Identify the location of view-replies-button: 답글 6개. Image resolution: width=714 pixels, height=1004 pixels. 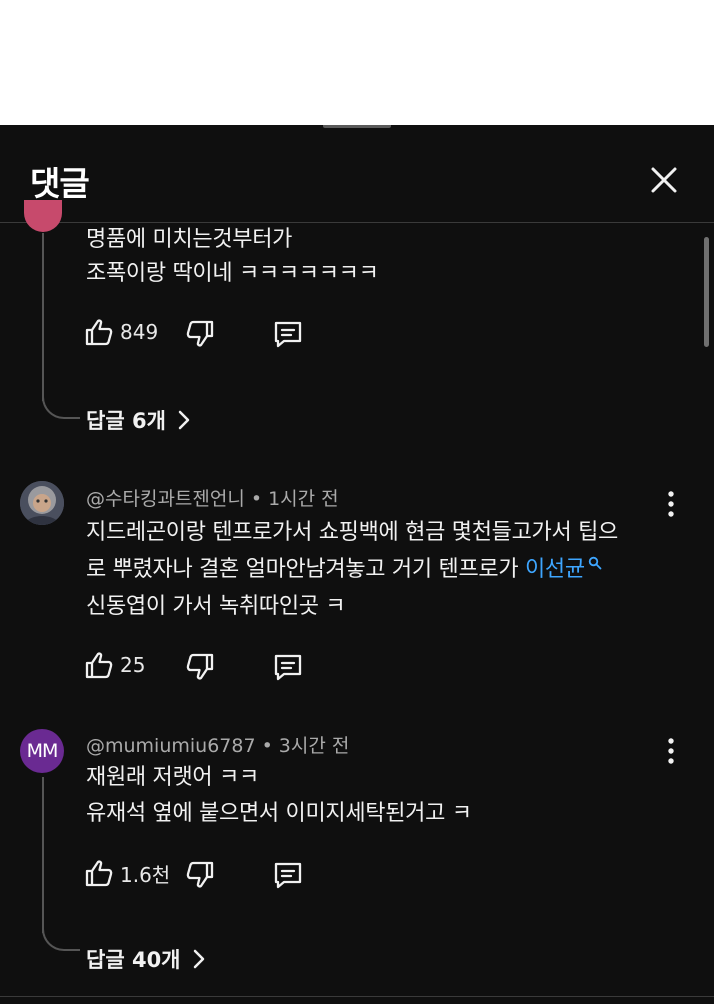
(138, 420).